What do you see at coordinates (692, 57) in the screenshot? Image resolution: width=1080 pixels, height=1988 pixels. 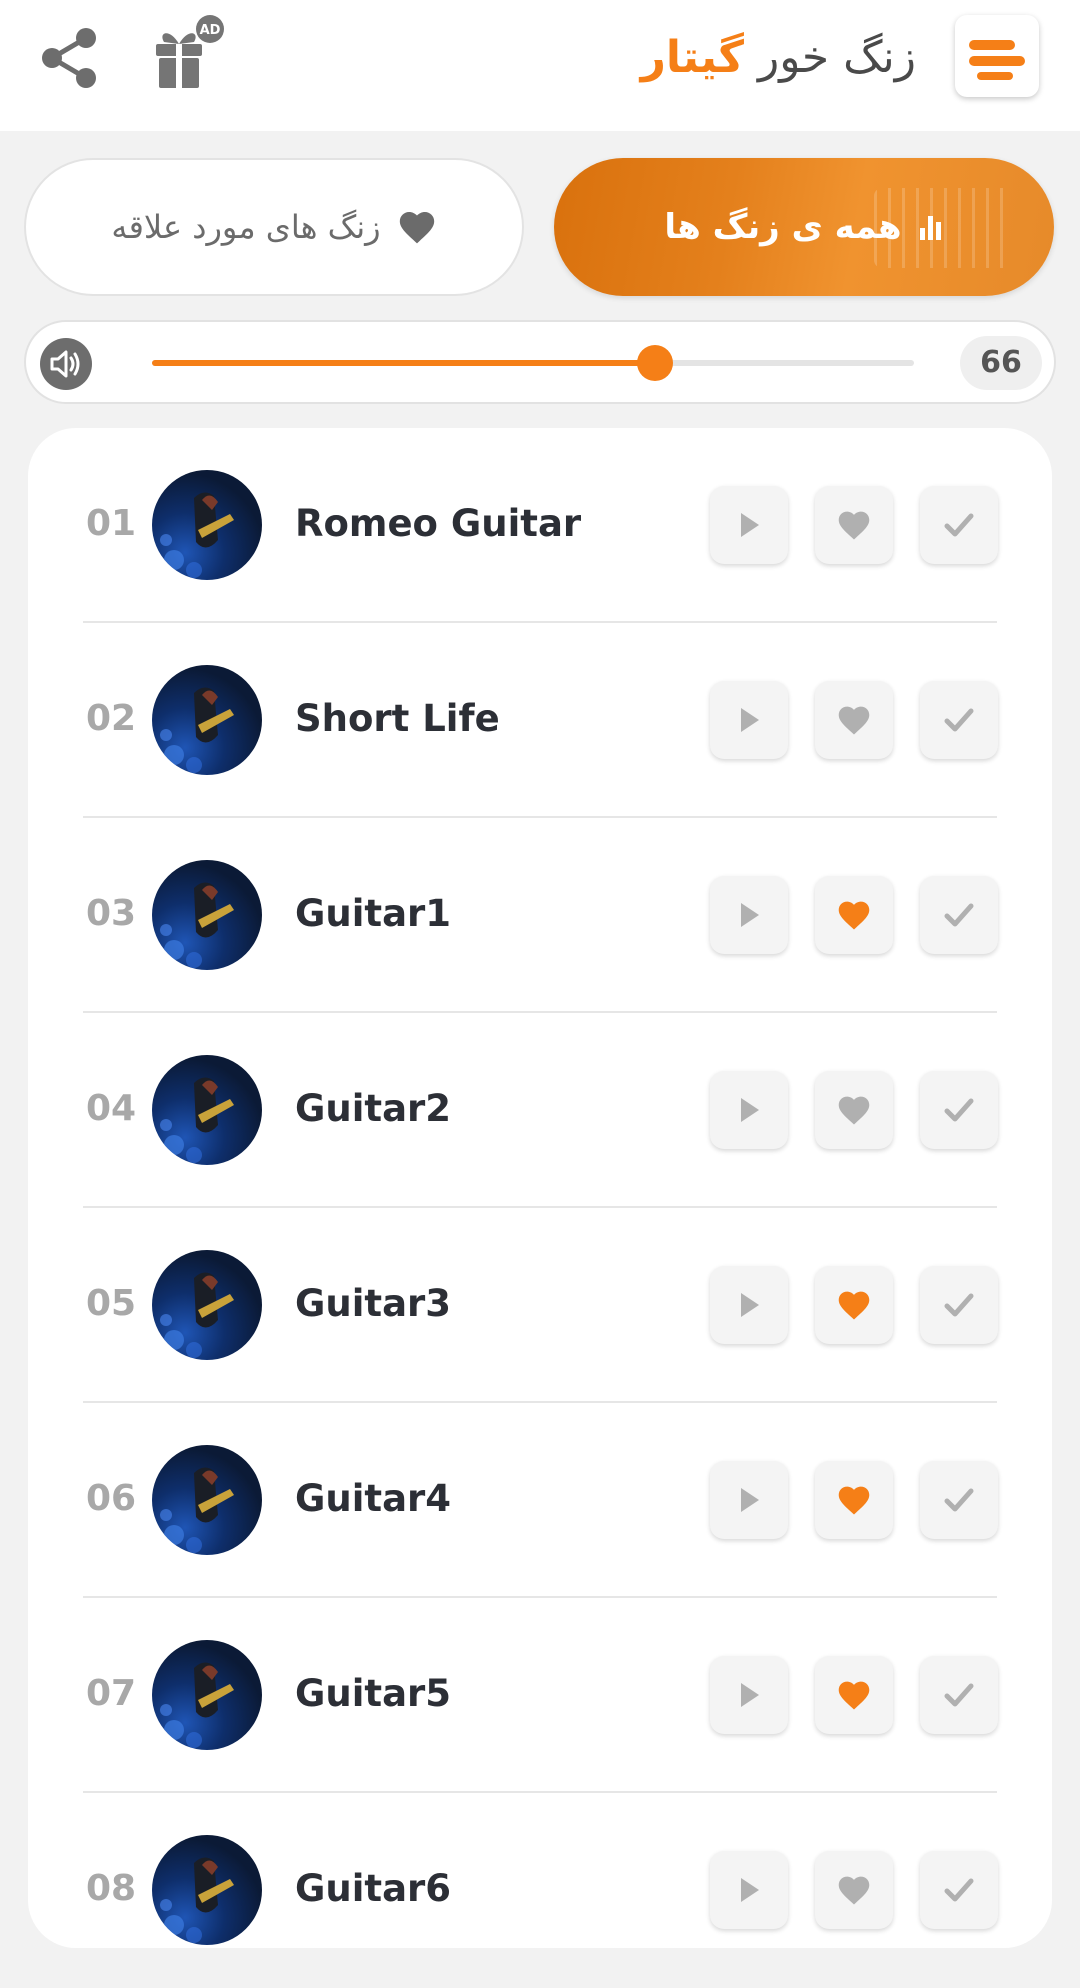 I see `app-title-accent: گیتار` at bounding box center [692, 57].